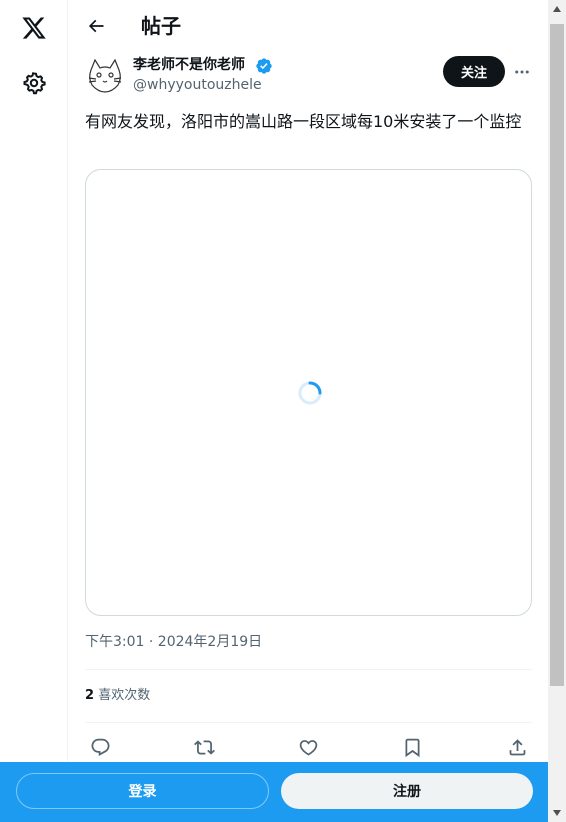 The width and height of the screenshot is (566, 822). Describe the element at coordinates (557, 355) in the screenshot. I see `scrollbar-thumb` at that location.